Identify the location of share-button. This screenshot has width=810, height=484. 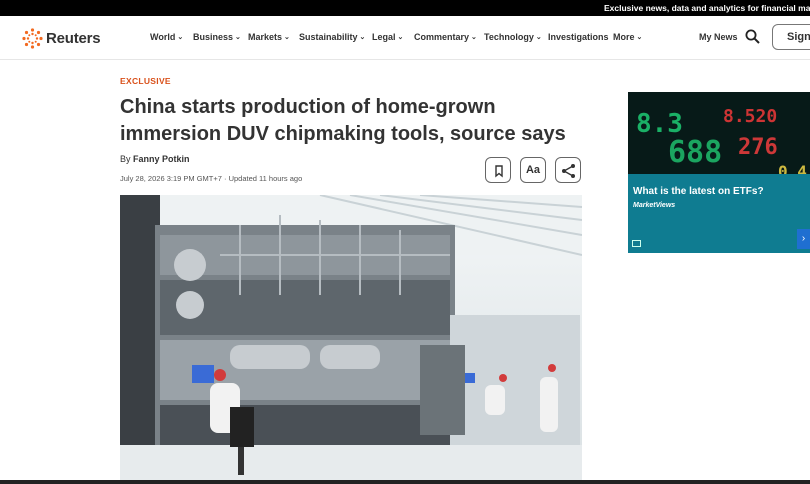
(568, 170).